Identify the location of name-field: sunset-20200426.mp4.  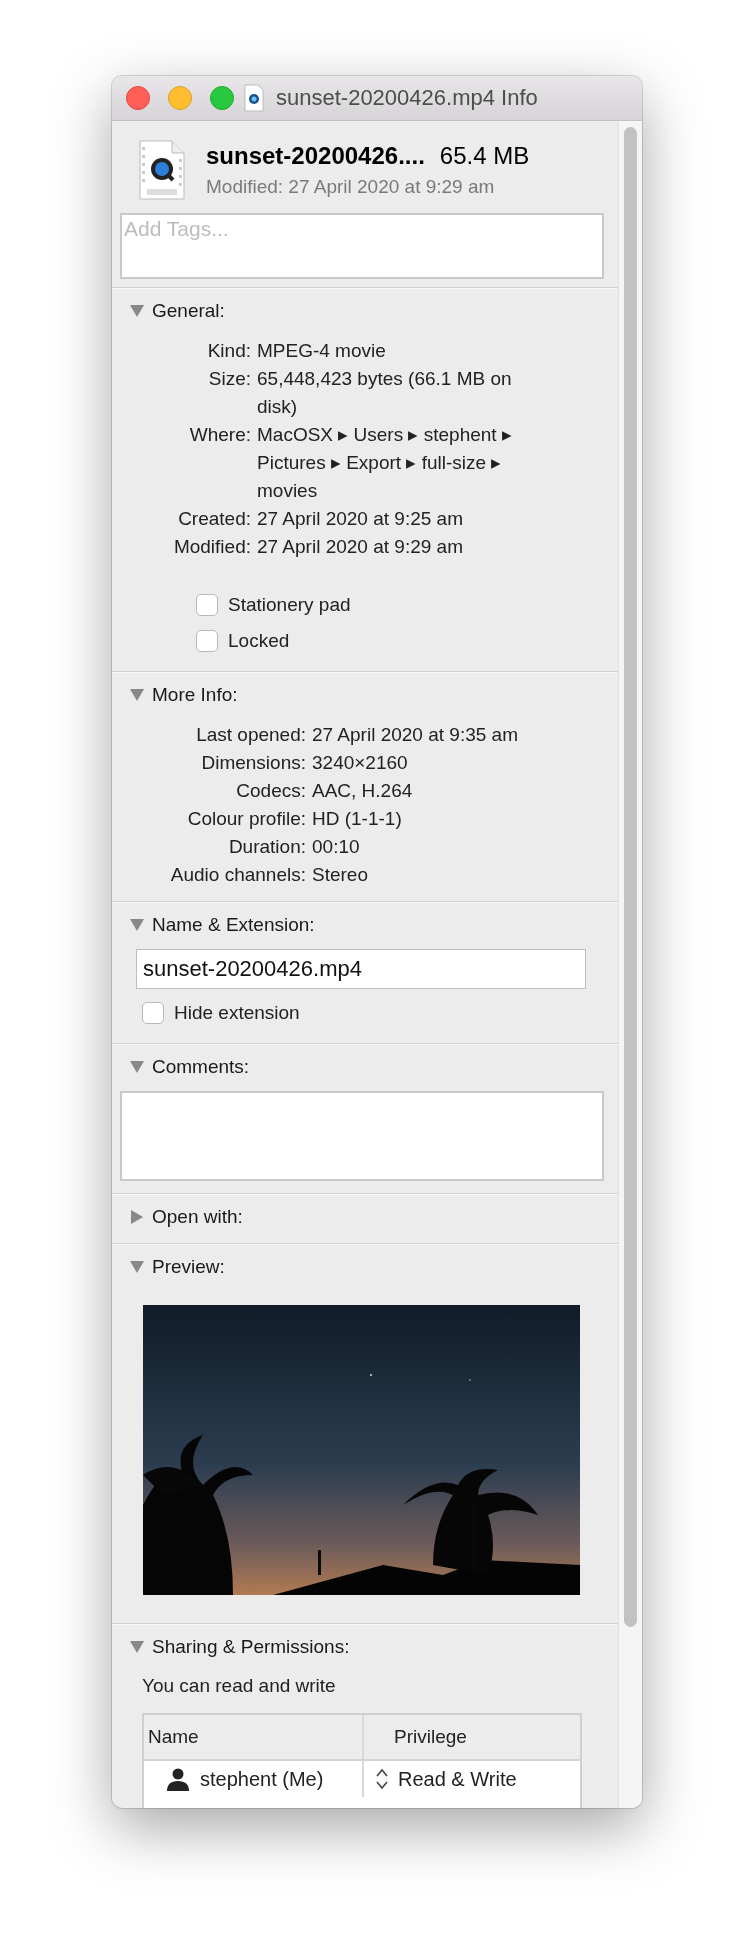
(361, 969).